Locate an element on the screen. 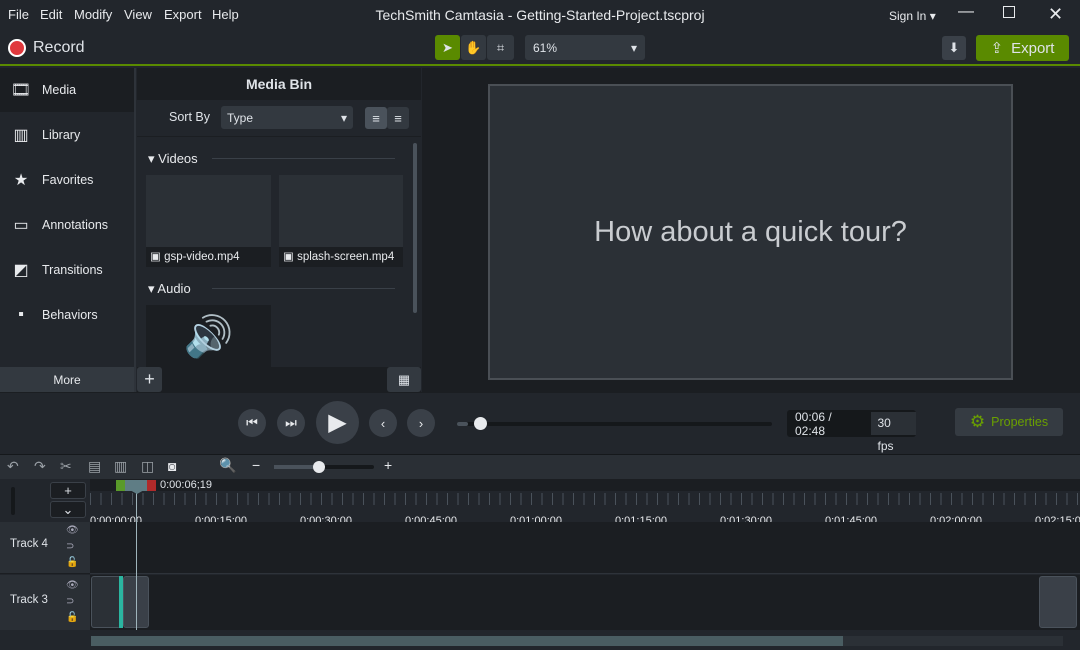 The image size is (1080, 650). media-item: ▣ gsp-video.mp4 is located at coordinates (208, 257).